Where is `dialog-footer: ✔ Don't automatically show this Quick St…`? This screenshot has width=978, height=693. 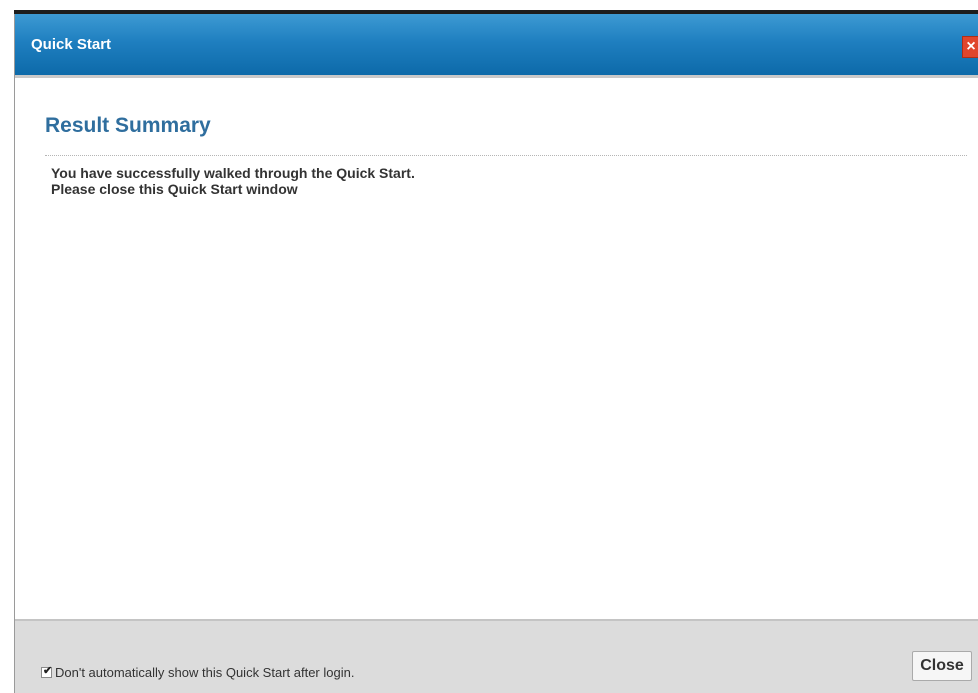 dialog-footer: ✔ Don't automatically show this Quick St… is located at coordinates (496, 656).